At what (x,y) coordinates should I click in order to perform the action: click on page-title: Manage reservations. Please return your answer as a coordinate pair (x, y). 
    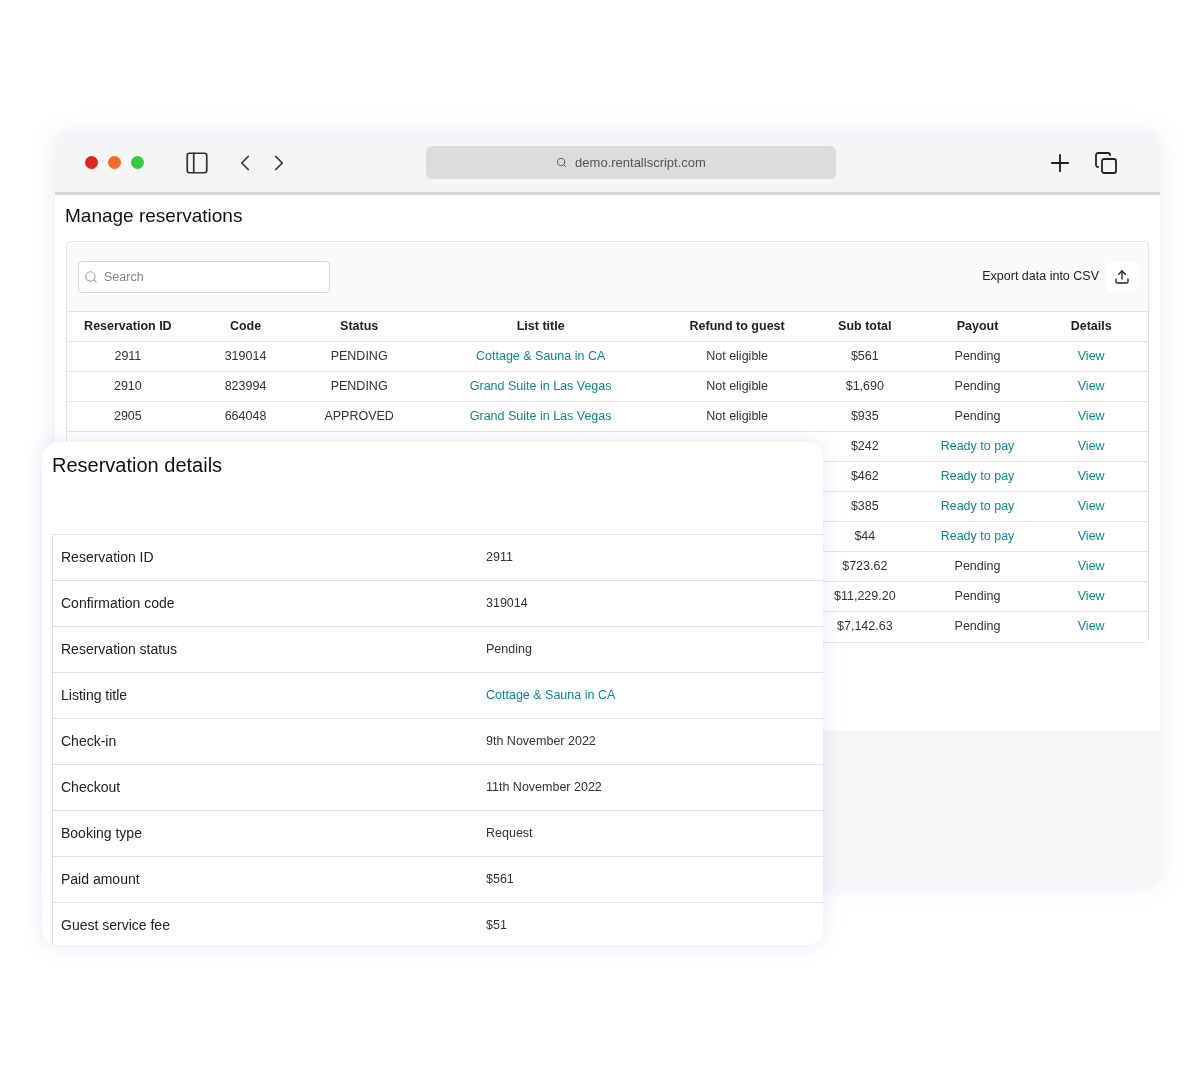
    Looking at the image, I should click on (154, 216).